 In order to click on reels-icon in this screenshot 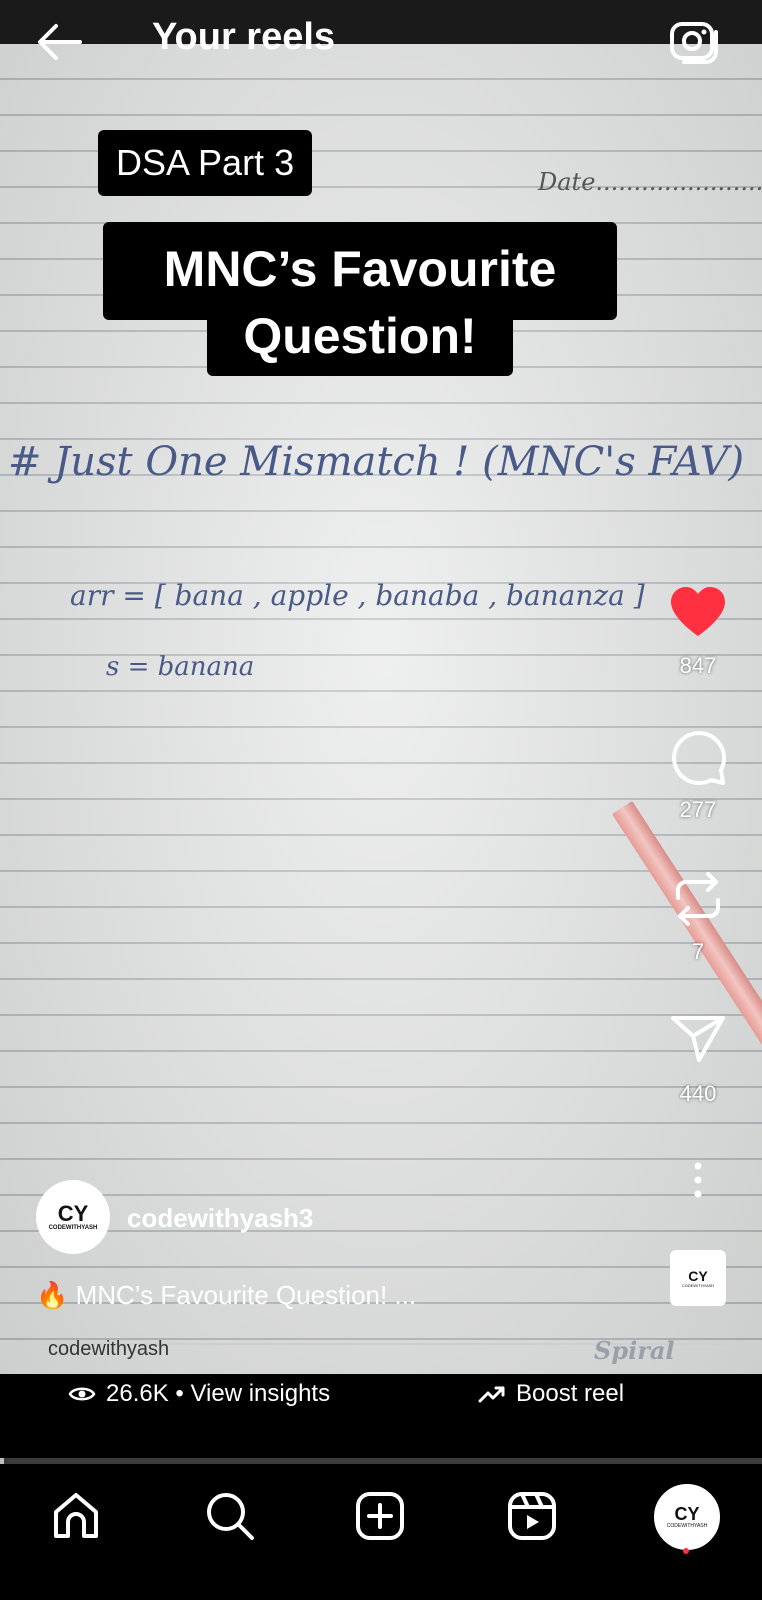, I will do `click(532, 1516)`.